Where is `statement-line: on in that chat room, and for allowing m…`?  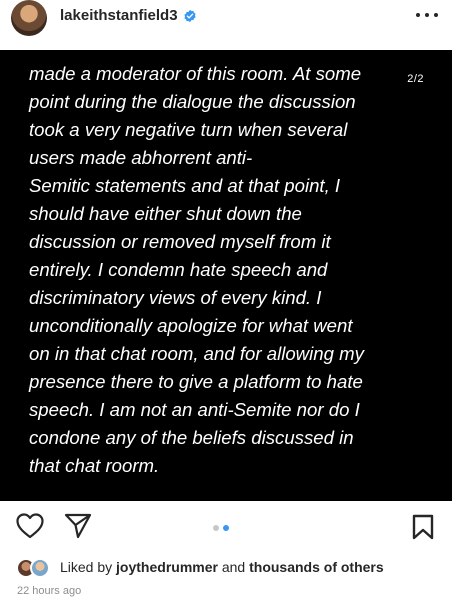 statement-line: on in that chat room, and for allowing m… is located at coordinates (196, 353).